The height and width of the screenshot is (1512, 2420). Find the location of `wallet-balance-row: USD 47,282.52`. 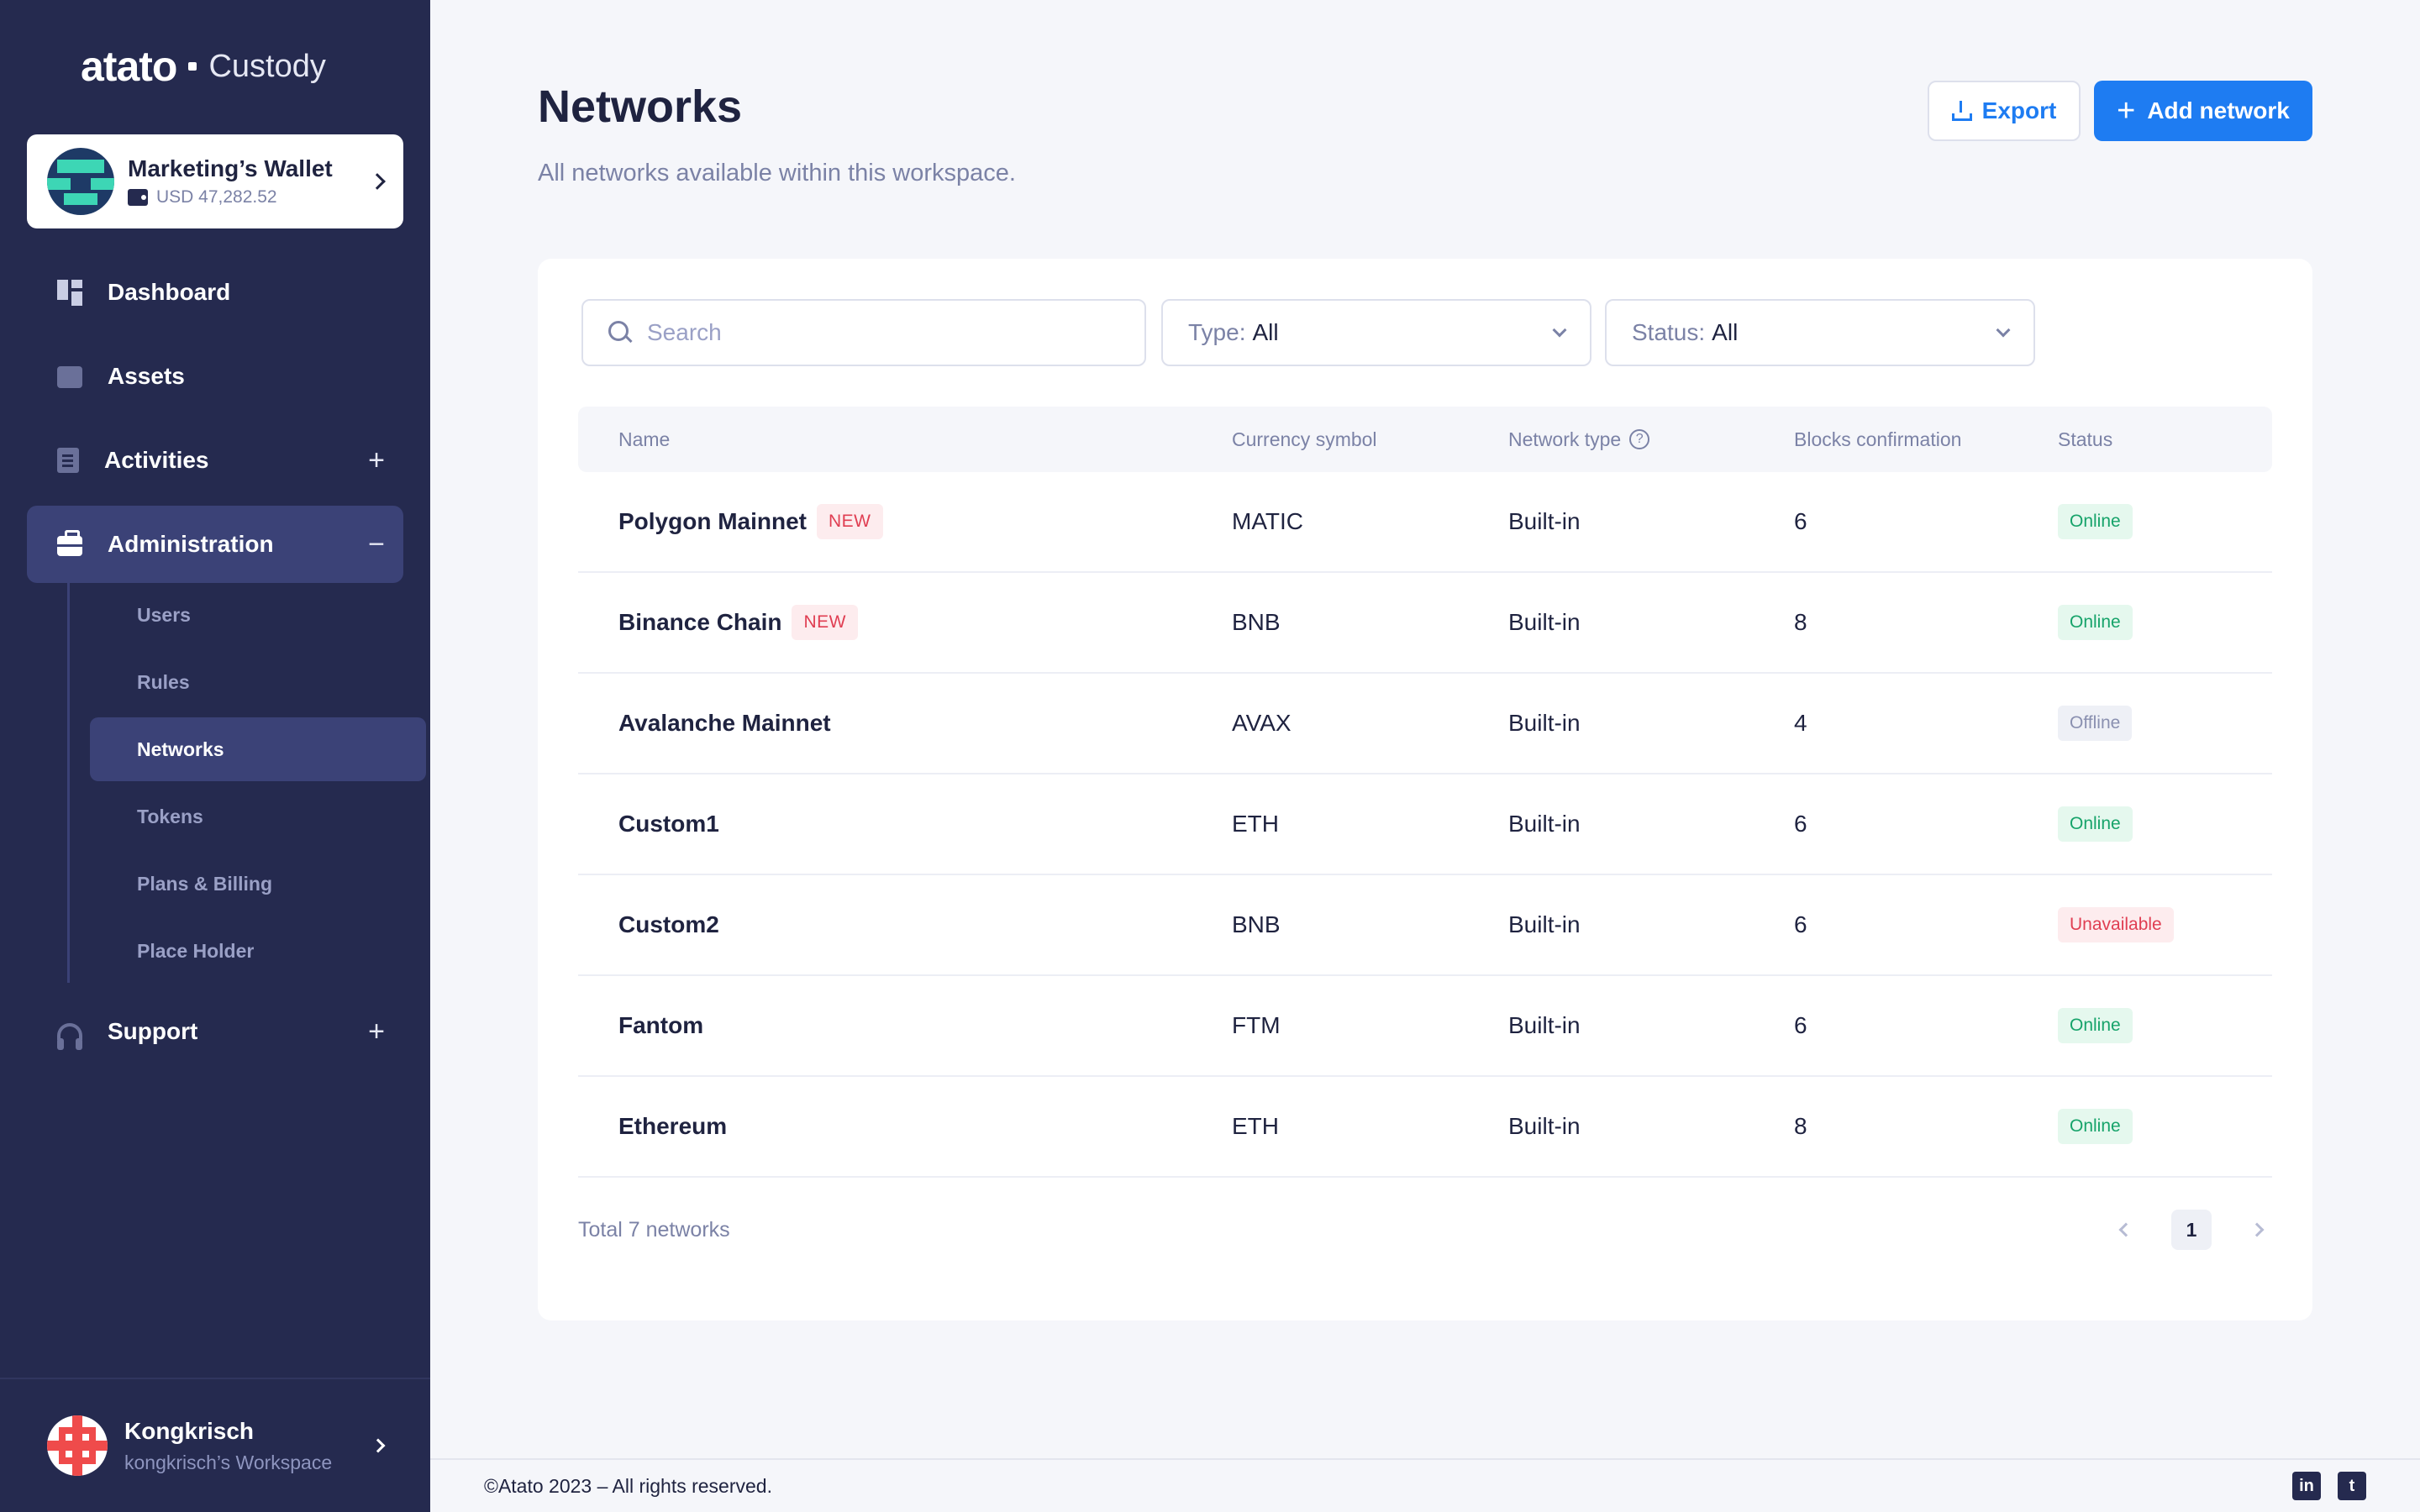

wallet-balance-row: USD 47,282.52 is located at coordinates (249, 197).